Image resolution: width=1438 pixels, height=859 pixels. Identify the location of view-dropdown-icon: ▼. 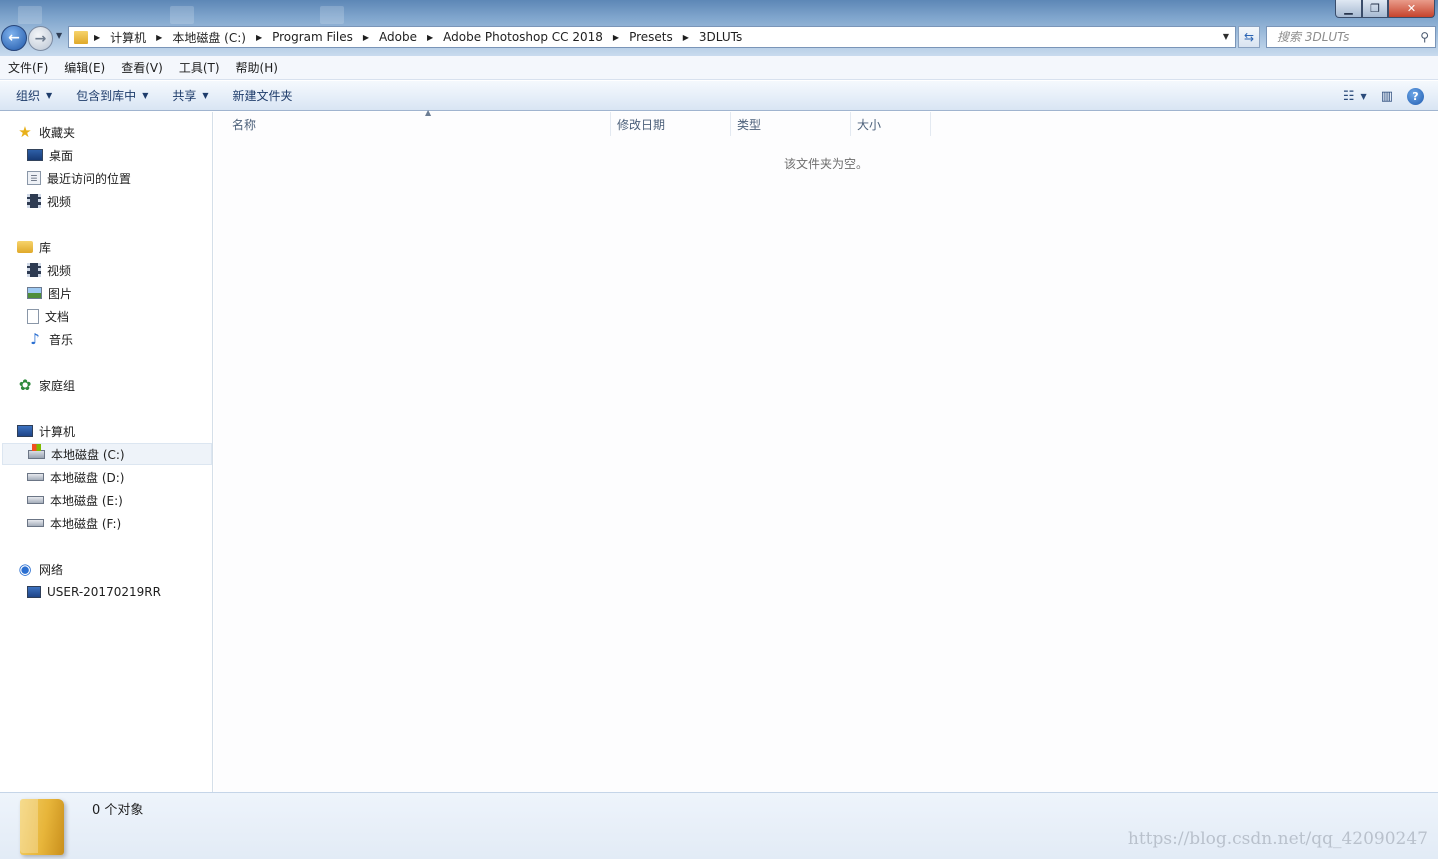
(1364, 96).